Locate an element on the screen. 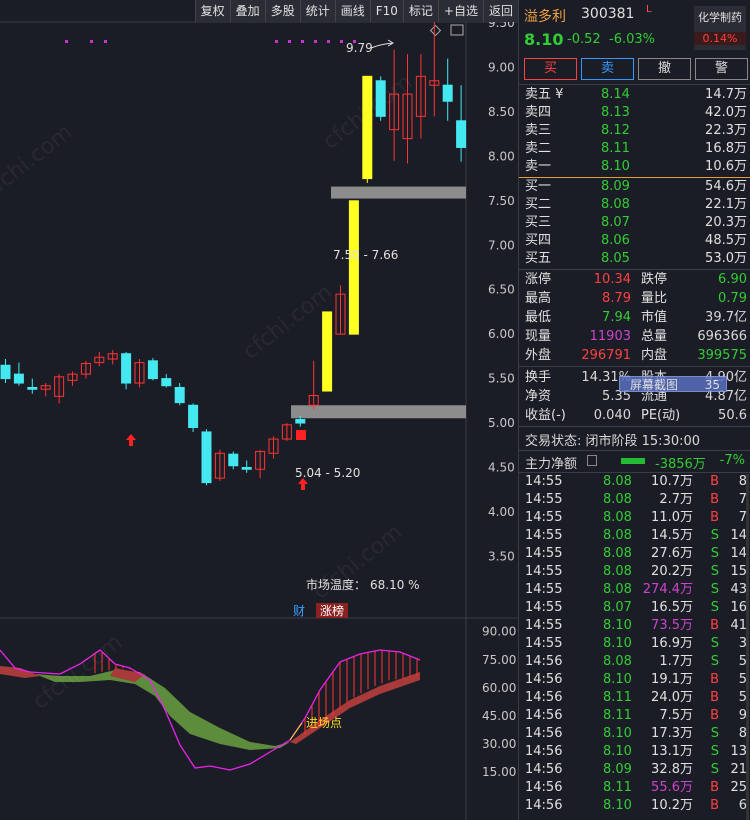 Image resolution: width=750 pixels, height=820 pixels. main-flow-row: 主力净额 -3856万 -7% is located at coordinates (636, 462).